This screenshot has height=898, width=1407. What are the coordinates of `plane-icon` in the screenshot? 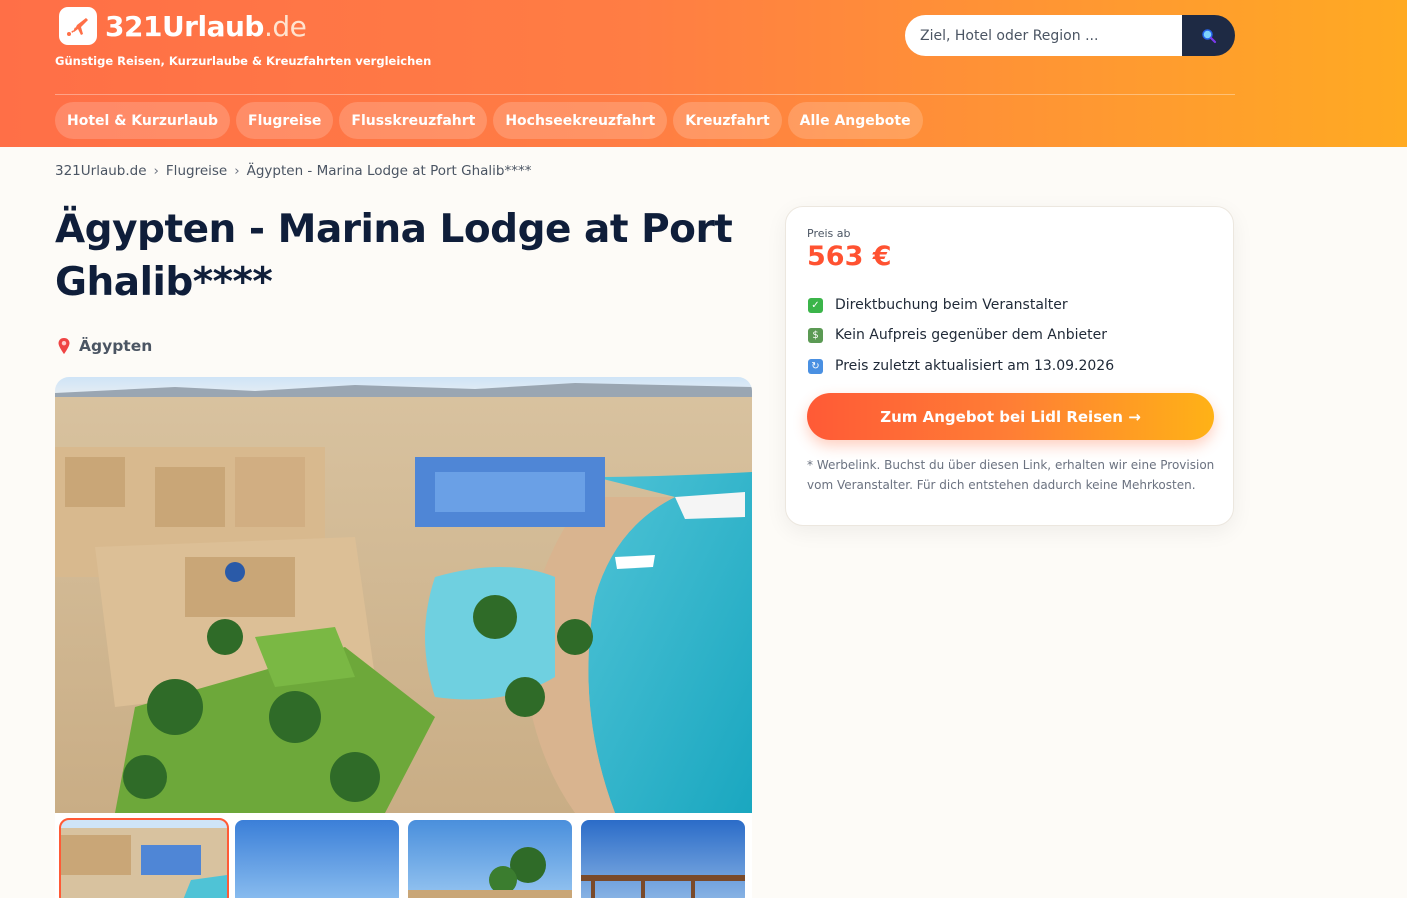 It's located at (78, 26).